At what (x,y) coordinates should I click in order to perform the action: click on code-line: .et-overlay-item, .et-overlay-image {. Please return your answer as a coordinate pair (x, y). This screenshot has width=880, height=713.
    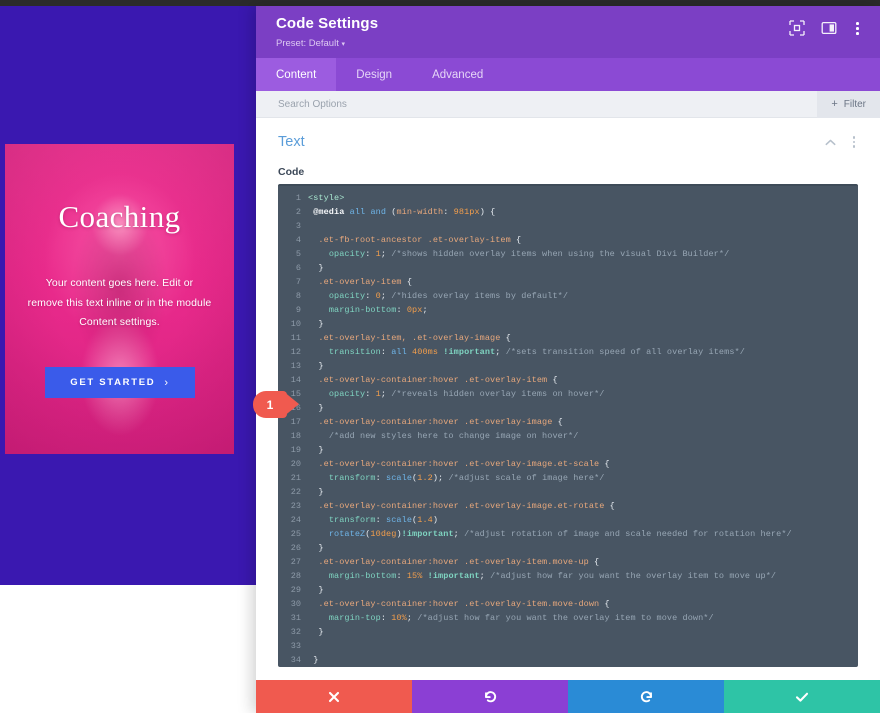
    Looking at the image, I should click on (414, 338).